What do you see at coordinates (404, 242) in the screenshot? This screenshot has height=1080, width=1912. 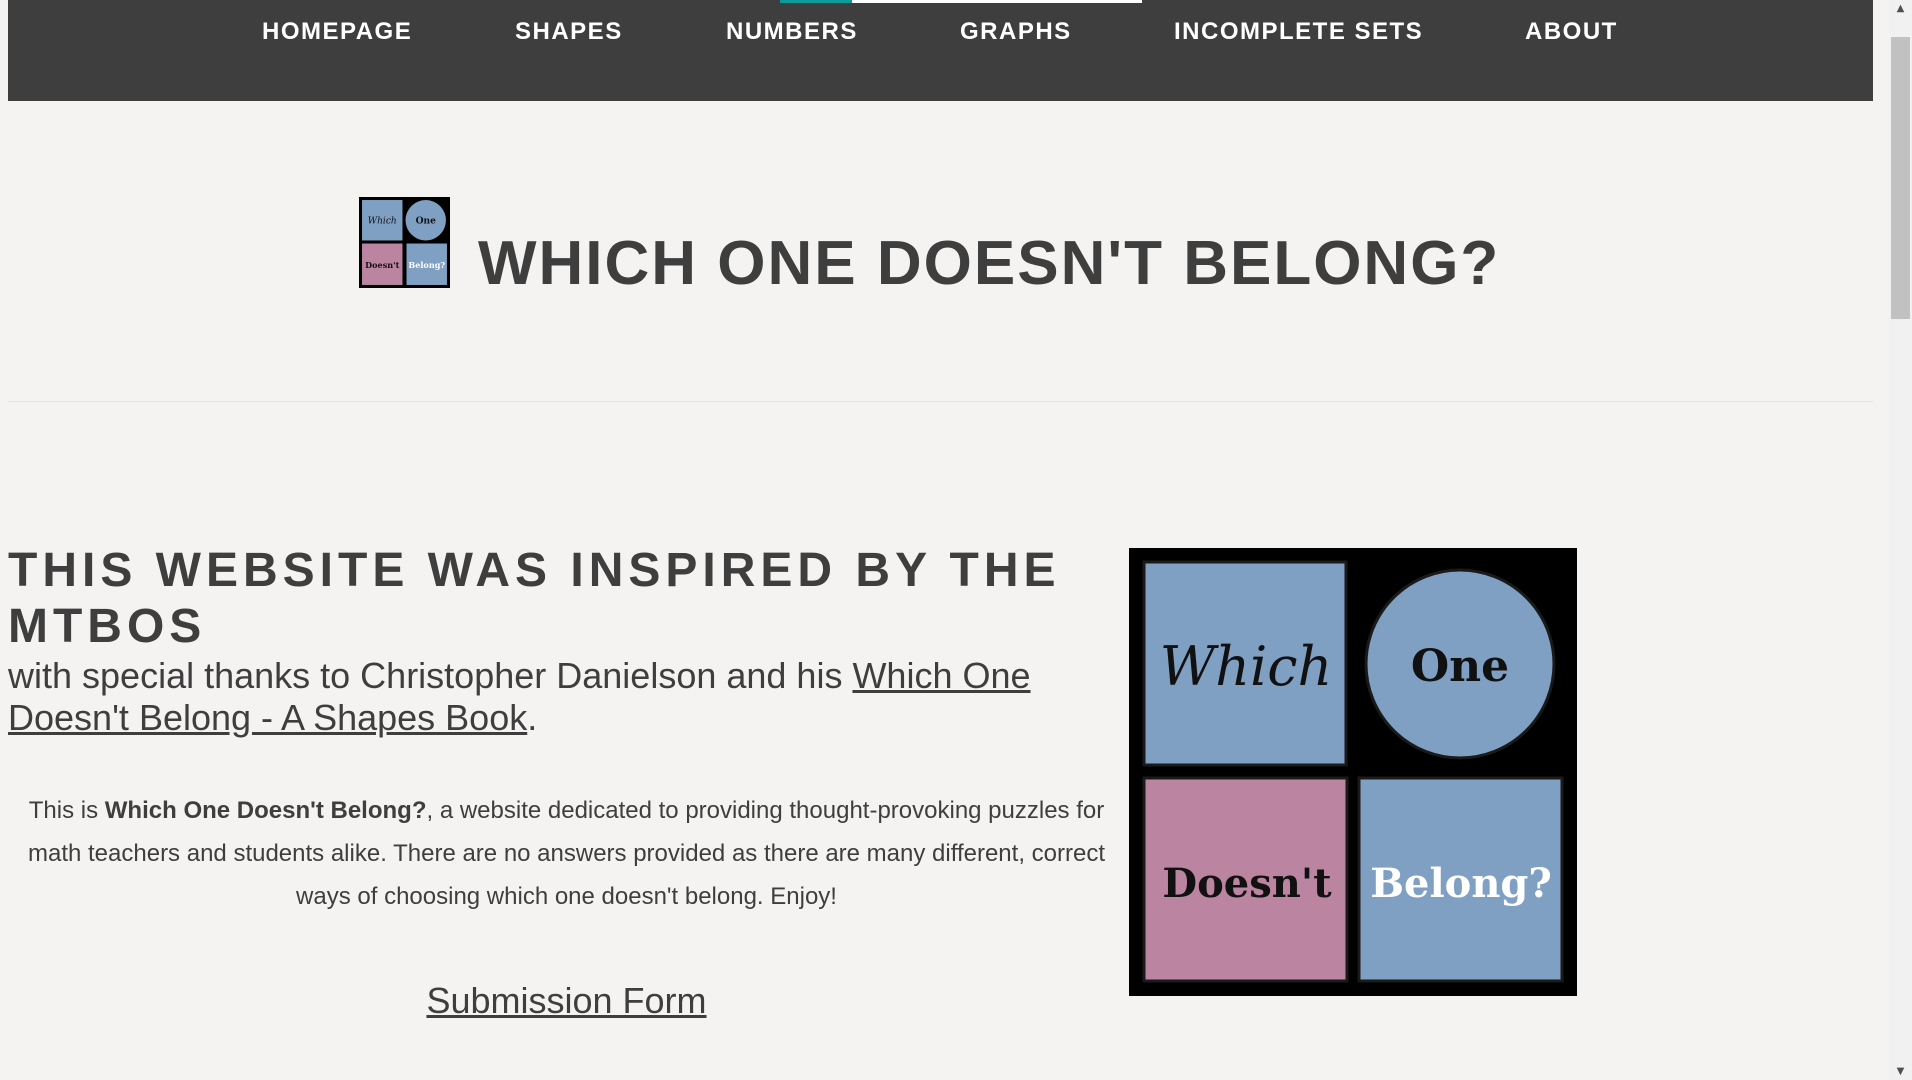 I see `site-logo: Which One Doesn't Belong?` at bounding box center [404, 242].